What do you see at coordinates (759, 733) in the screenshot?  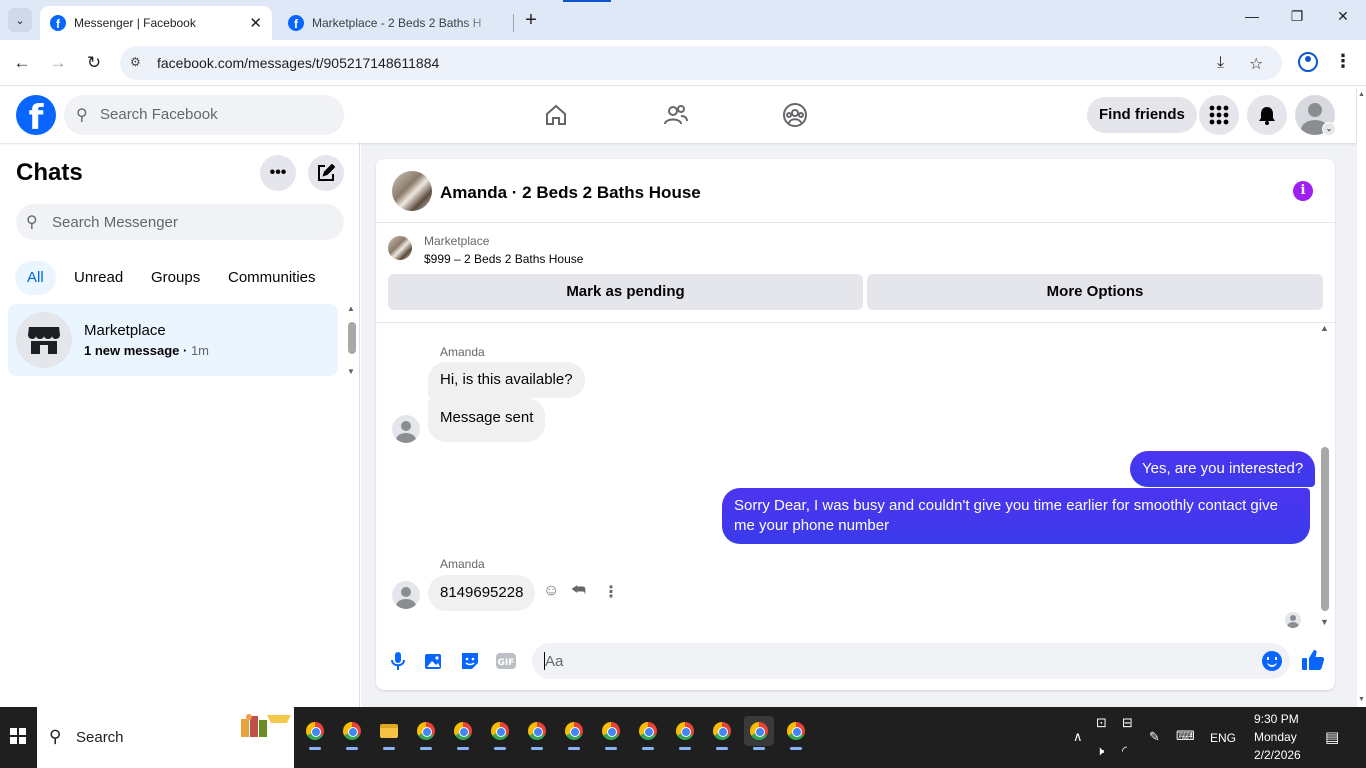 I see `taskbar-chrome-icon-active` at bounding box center [759, 733].